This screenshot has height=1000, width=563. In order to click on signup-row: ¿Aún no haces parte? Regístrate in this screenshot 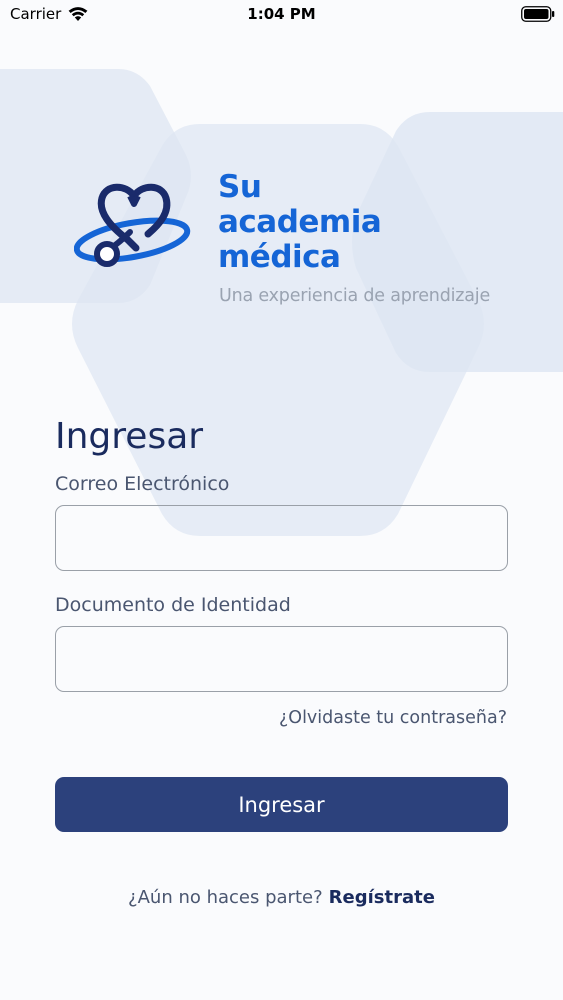, I will do `click(281, 897)`.